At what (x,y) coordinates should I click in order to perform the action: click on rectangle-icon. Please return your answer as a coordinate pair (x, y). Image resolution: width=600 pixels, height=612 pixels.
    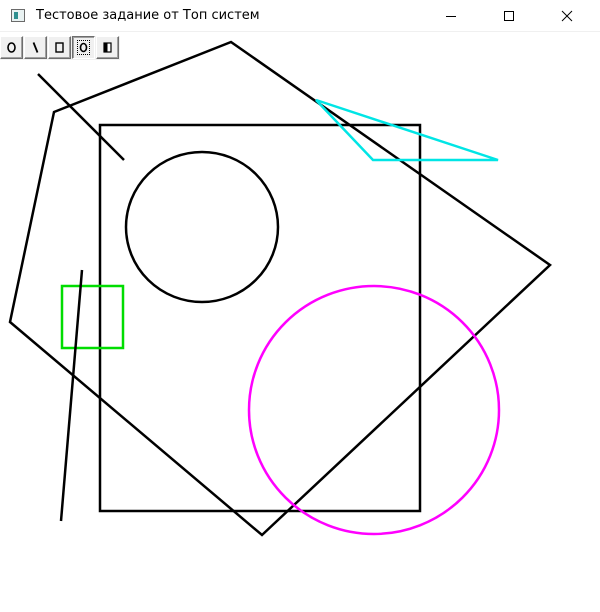
    Looking at the image, I should click on (59, 47).